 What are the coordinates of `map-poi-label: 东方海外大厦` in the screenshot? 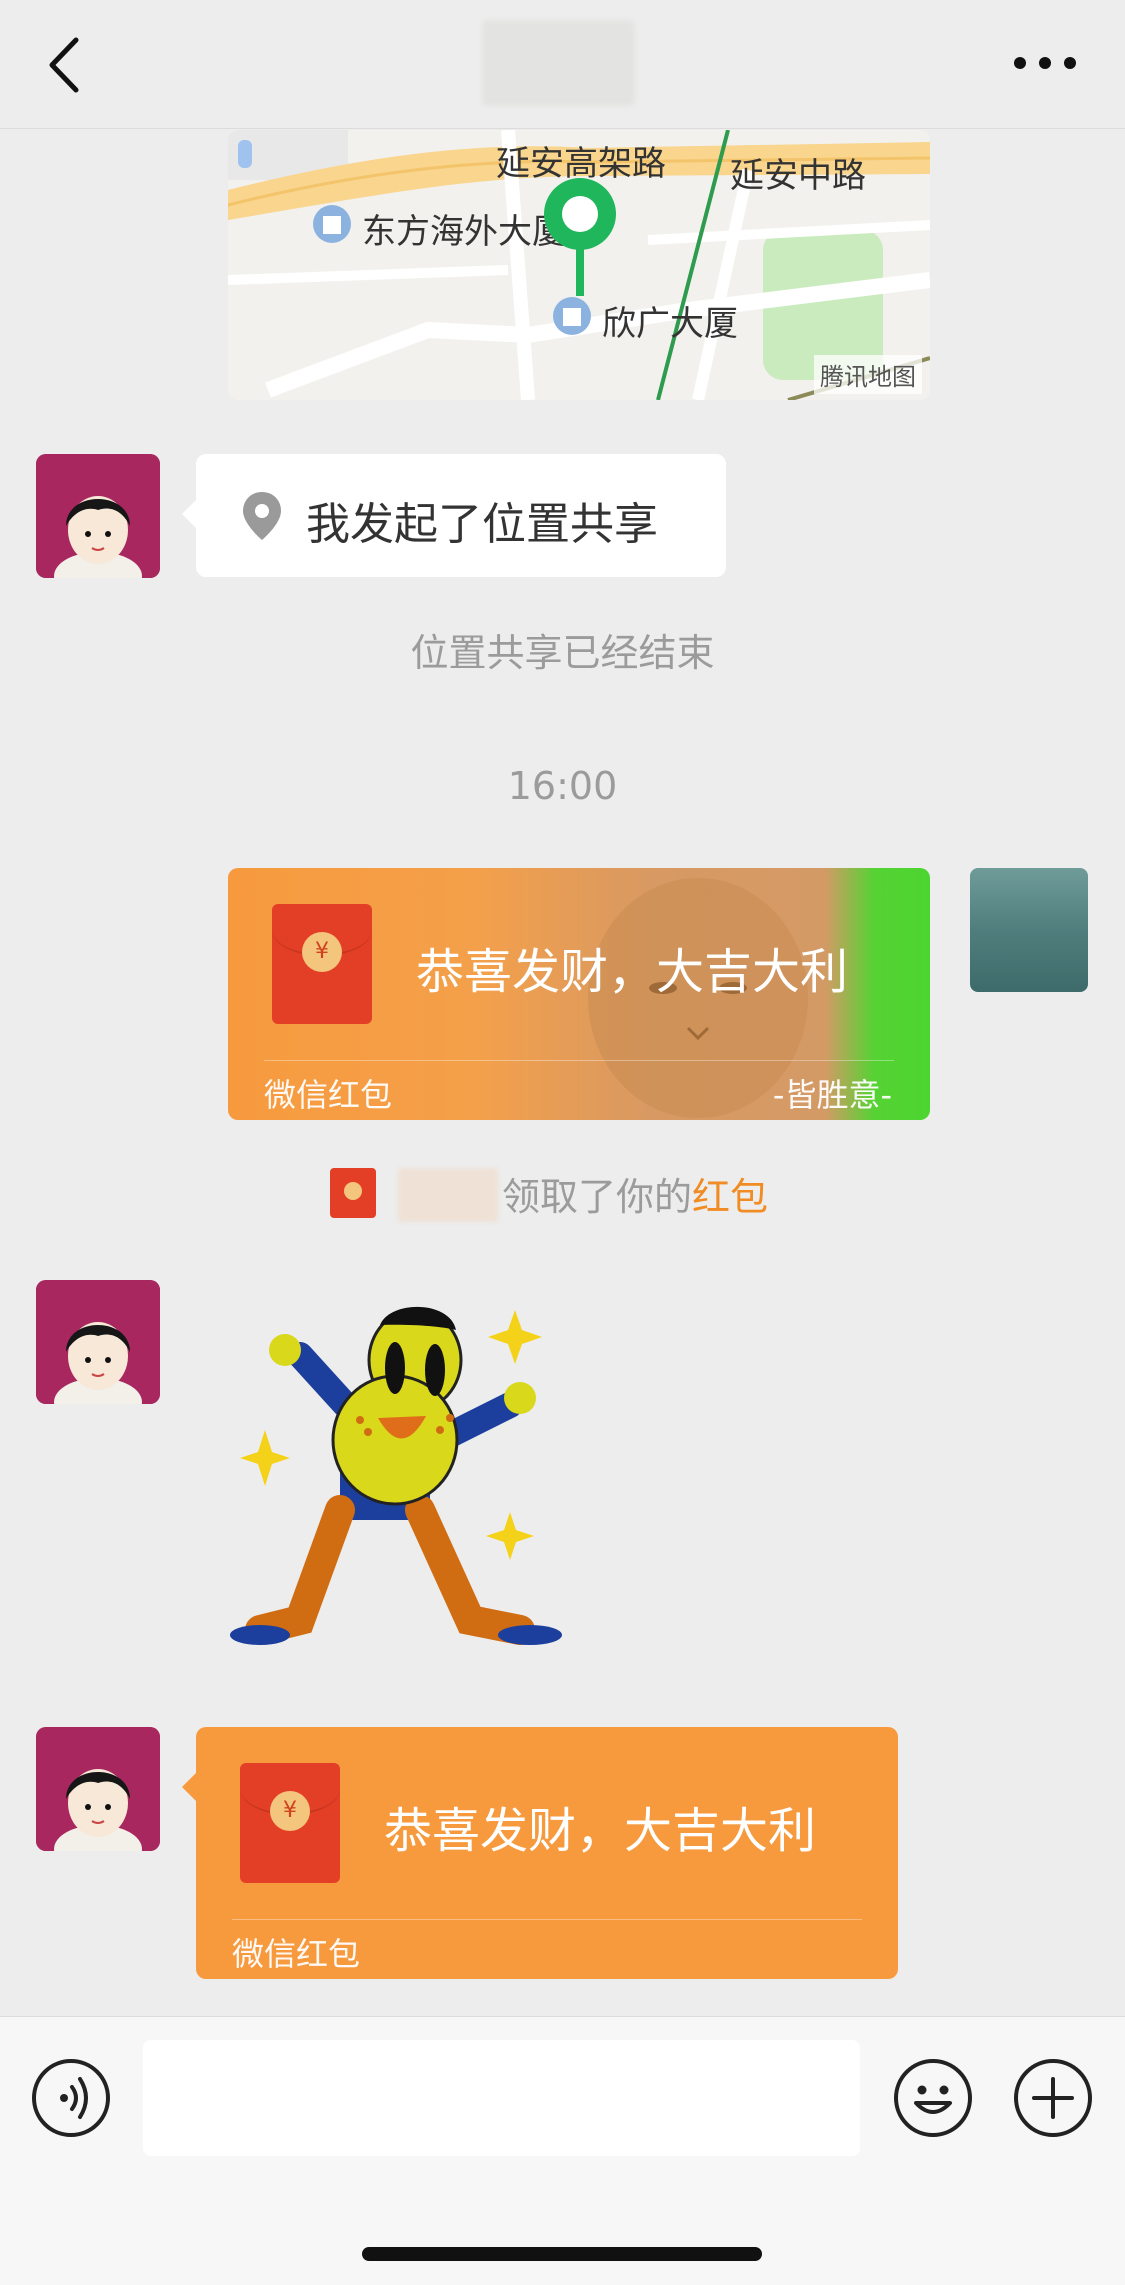 It's located at (464, 232).